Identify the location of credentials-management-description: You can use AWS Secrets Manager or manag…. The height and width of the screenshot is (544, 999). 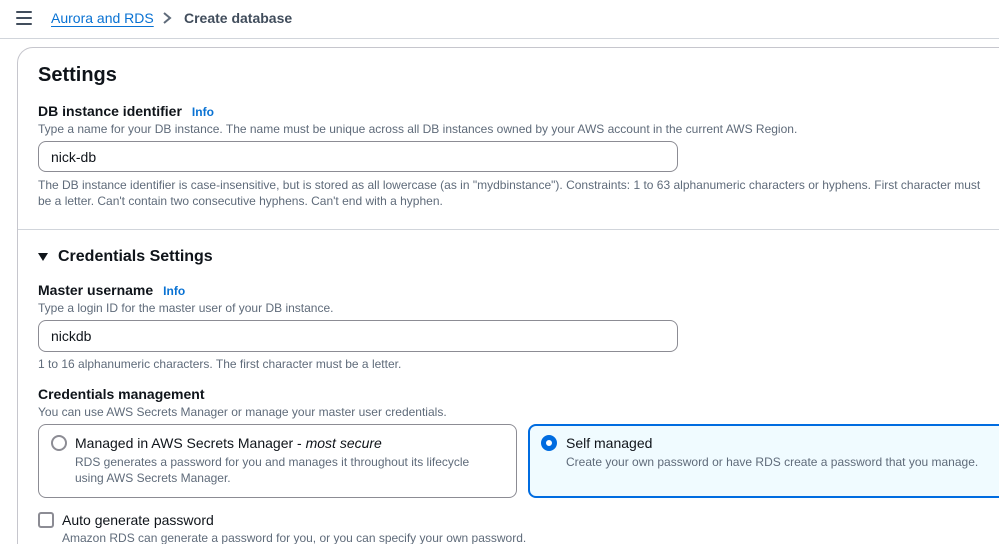
(242, 412).